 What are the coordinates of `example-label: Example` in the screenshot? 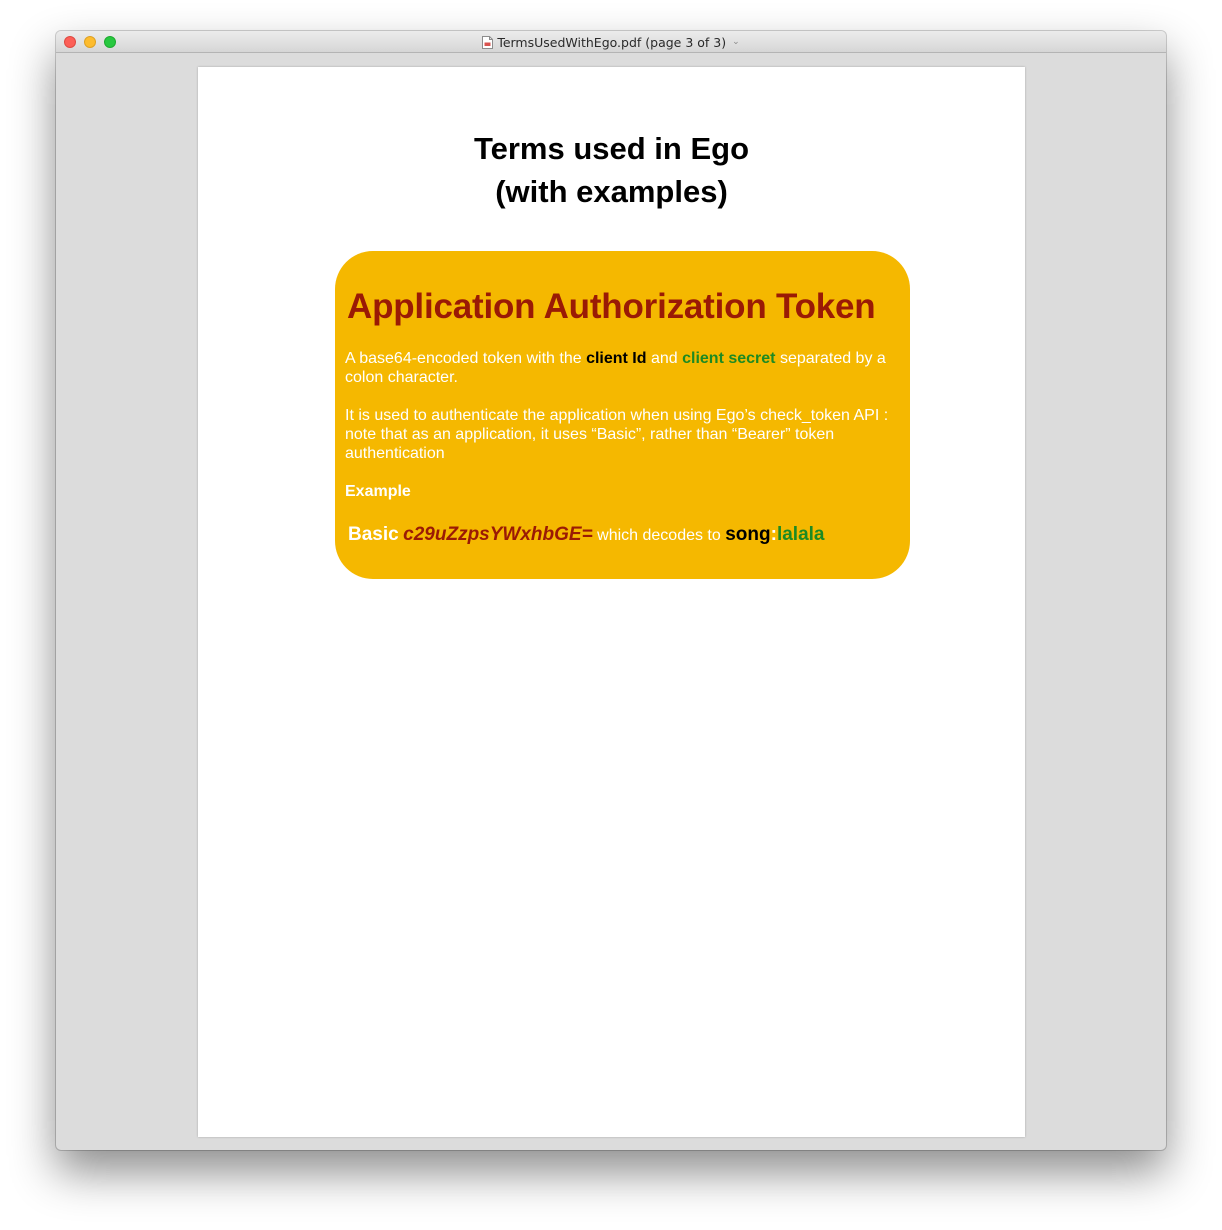 It's located at (378, 491).